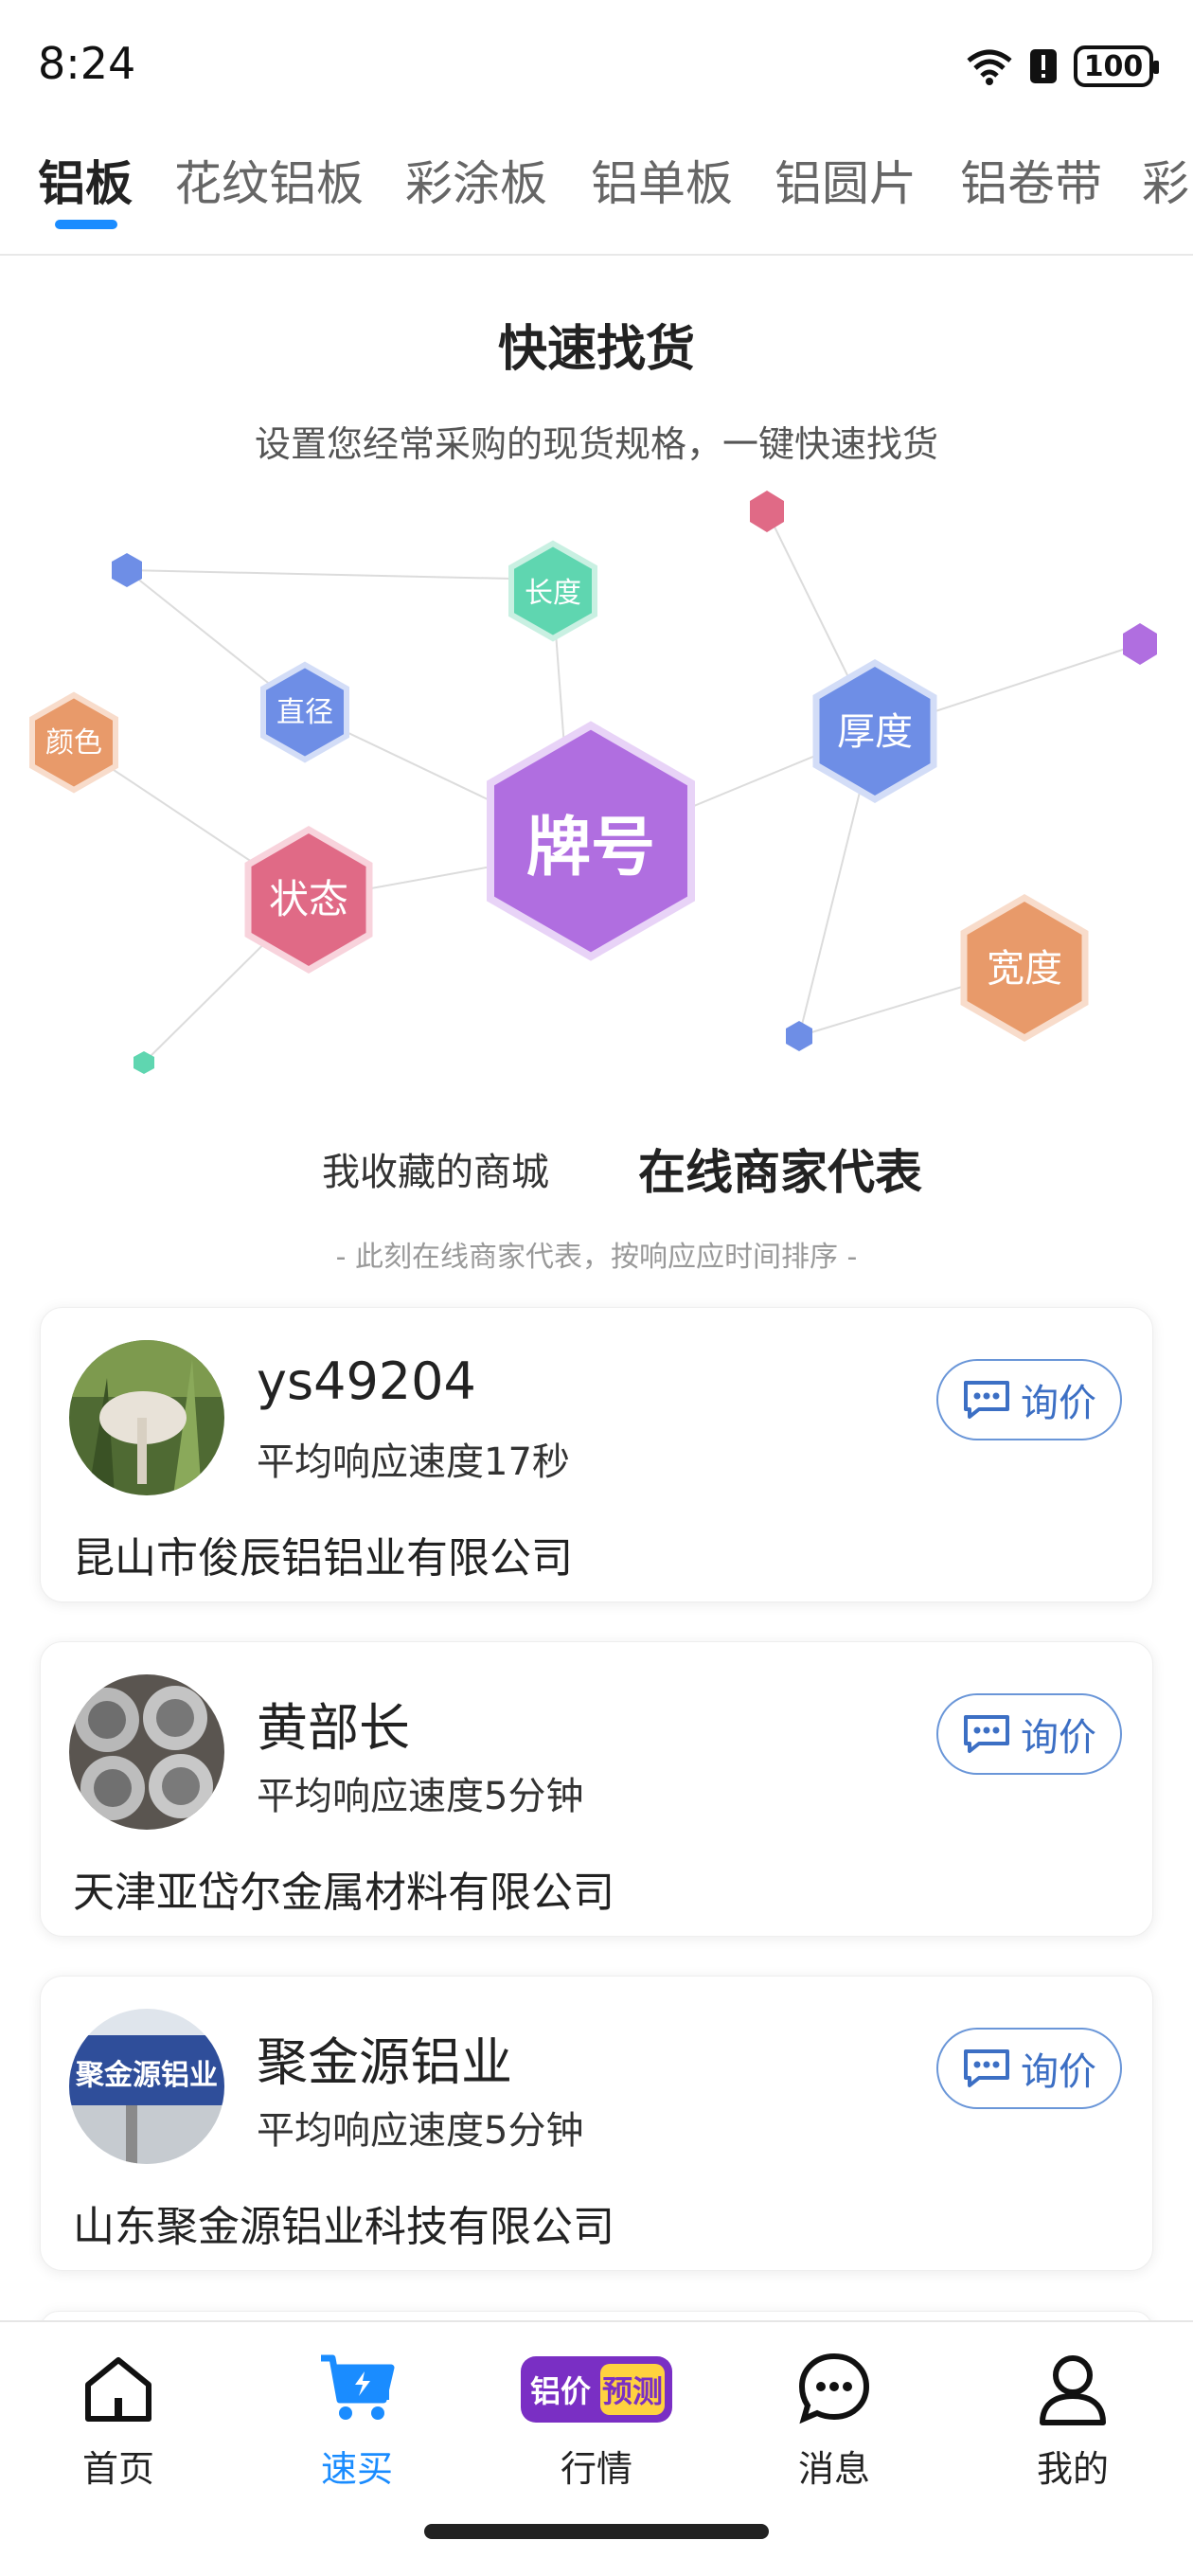  I want to click on node-diameter: 直径, so click(304, 712).